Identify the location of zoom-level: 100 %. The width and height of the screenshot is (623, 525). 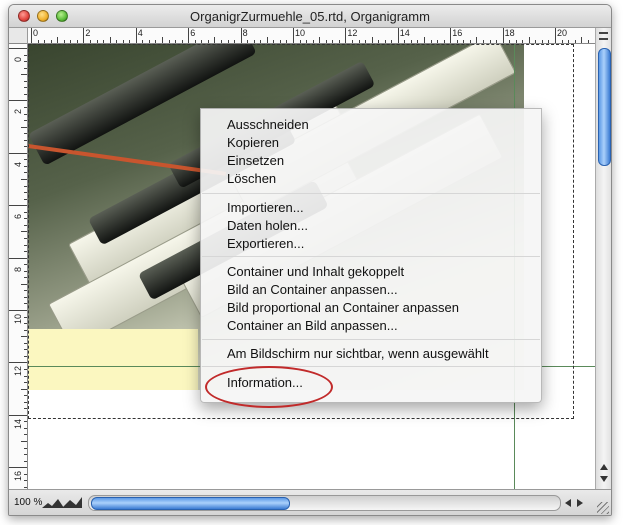
(28, 502).